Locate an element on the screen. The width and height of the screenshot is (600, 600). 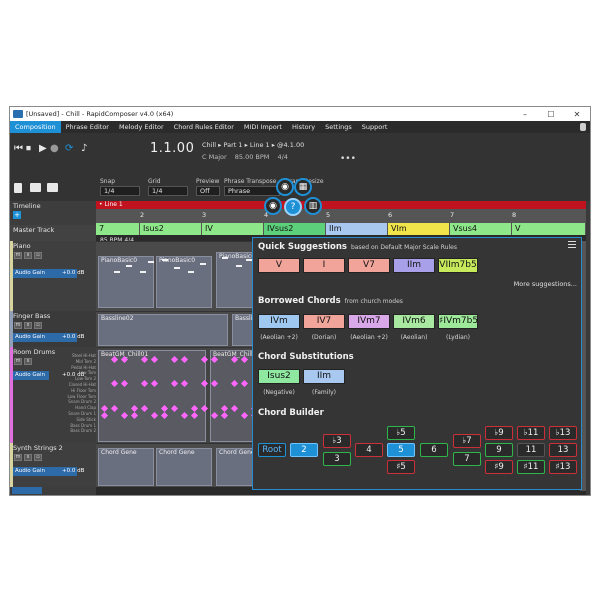
degree-sharp9-button: ♯9 is located at coordinates (499, 467).